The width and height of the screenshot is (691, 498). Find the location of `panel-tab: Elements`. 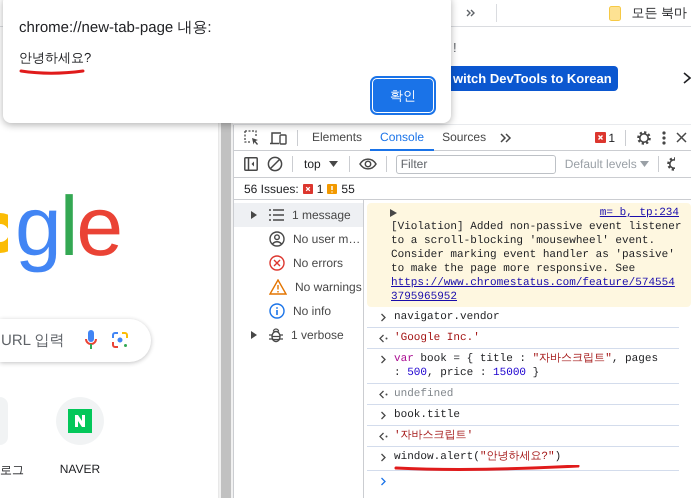

panel-tab: Elements is located at coordinates (337, 137).